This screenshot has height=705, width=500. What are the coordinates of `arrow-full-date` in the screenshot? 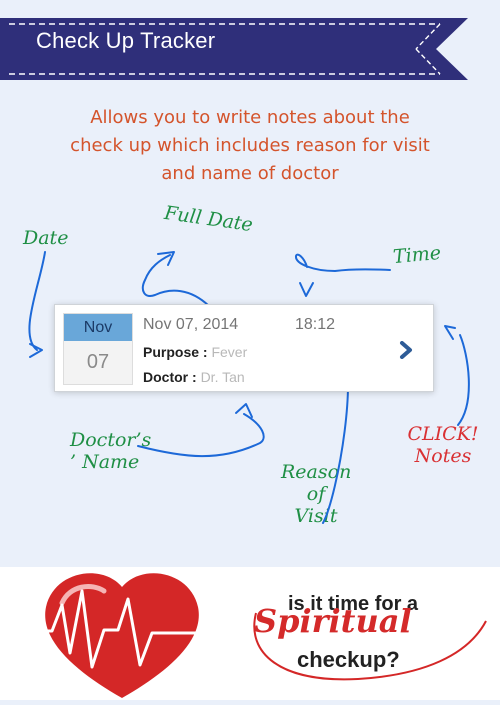 It's located at (175, 280).